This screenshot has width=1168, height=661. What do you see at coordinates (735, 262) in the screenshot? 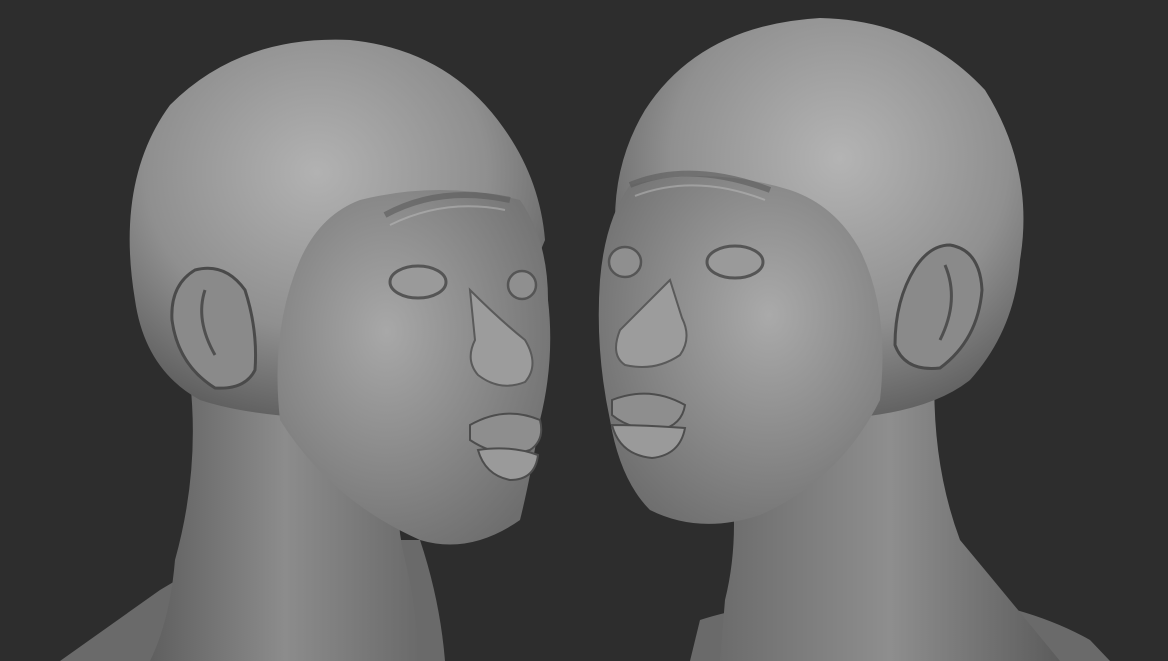
I see `right-eye` at bounding box center [735, 262].